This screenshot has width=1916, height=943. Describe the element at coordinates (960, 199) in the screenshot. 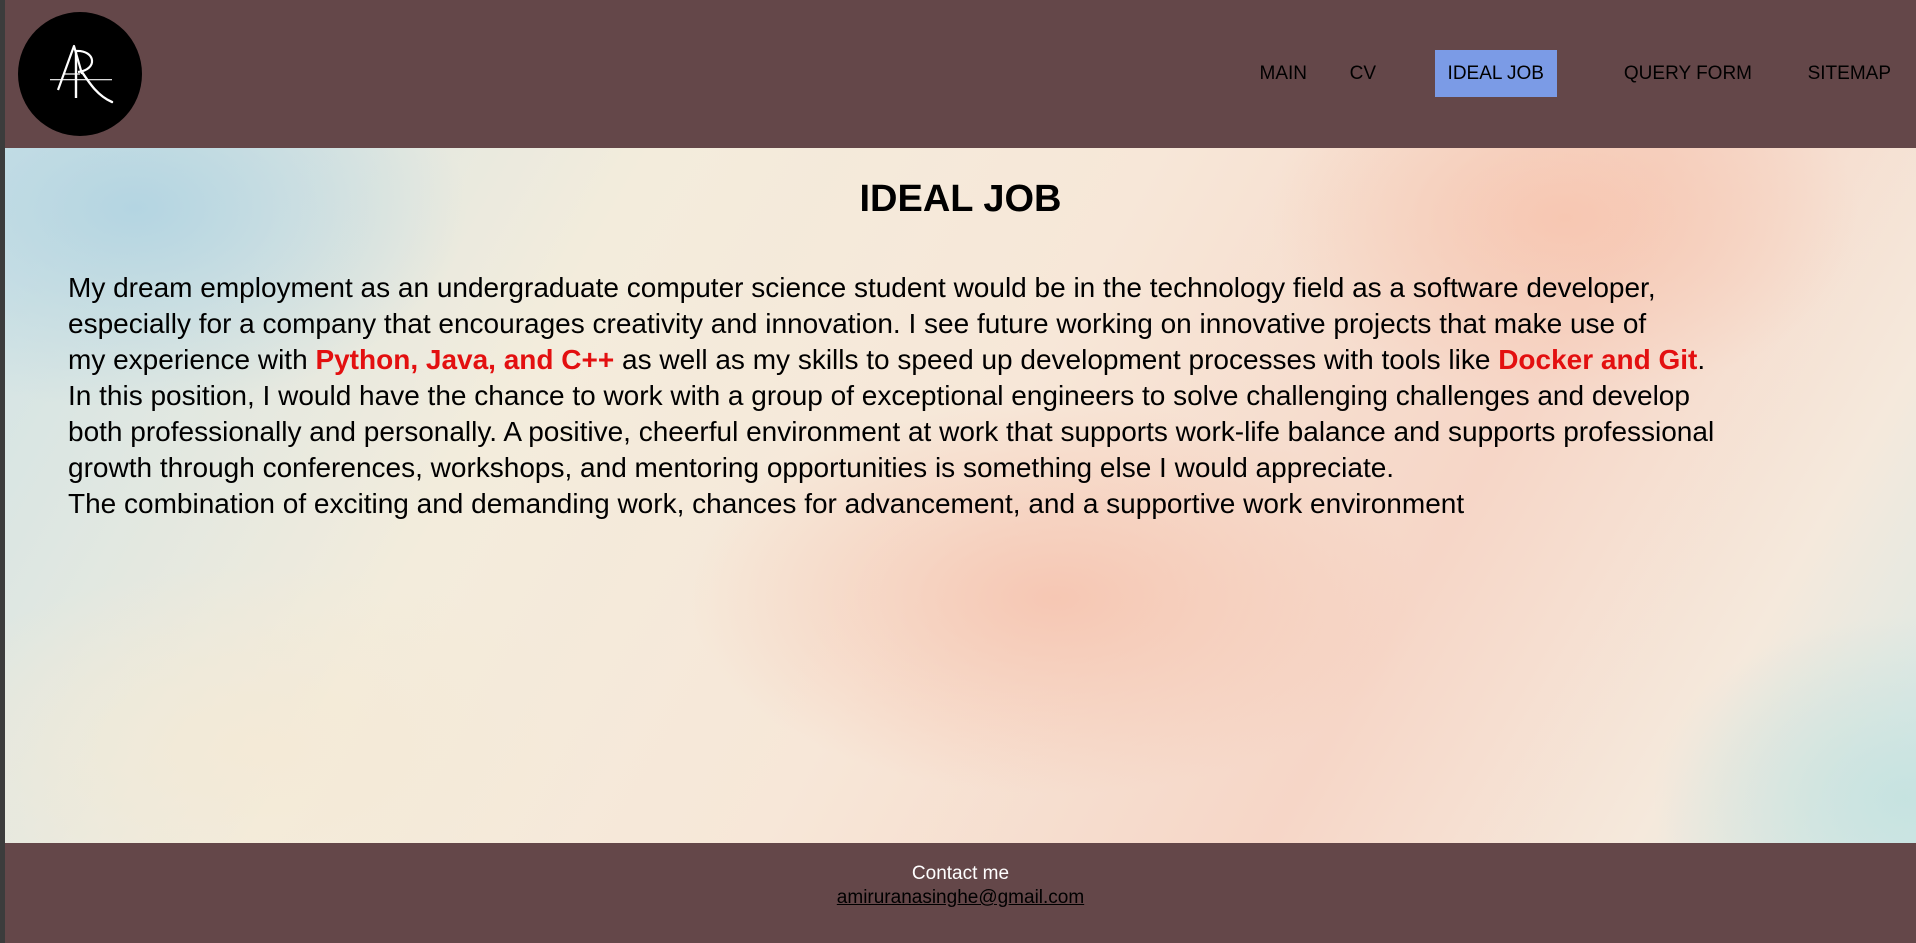

I see `page-title: IDEAL JOB` at that location.